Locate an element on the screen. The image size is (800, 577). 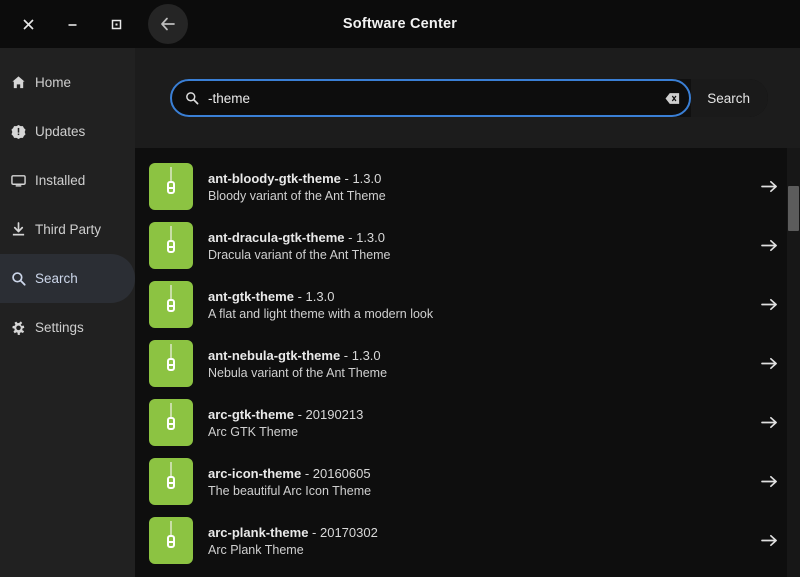
search-input is located at coordinates (432, 98).